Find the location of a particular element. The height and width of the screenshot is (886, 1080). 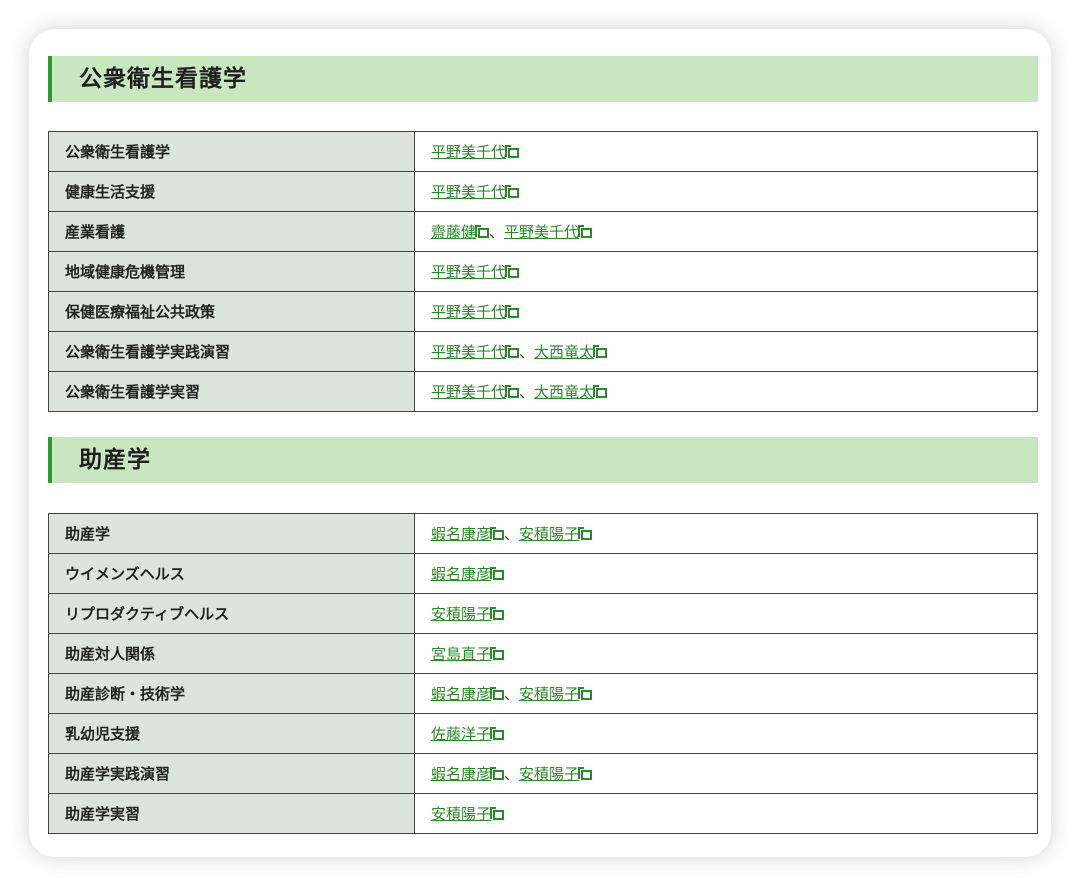

subject-cell: 助産対人関係 is located at coordinates (231, 653).